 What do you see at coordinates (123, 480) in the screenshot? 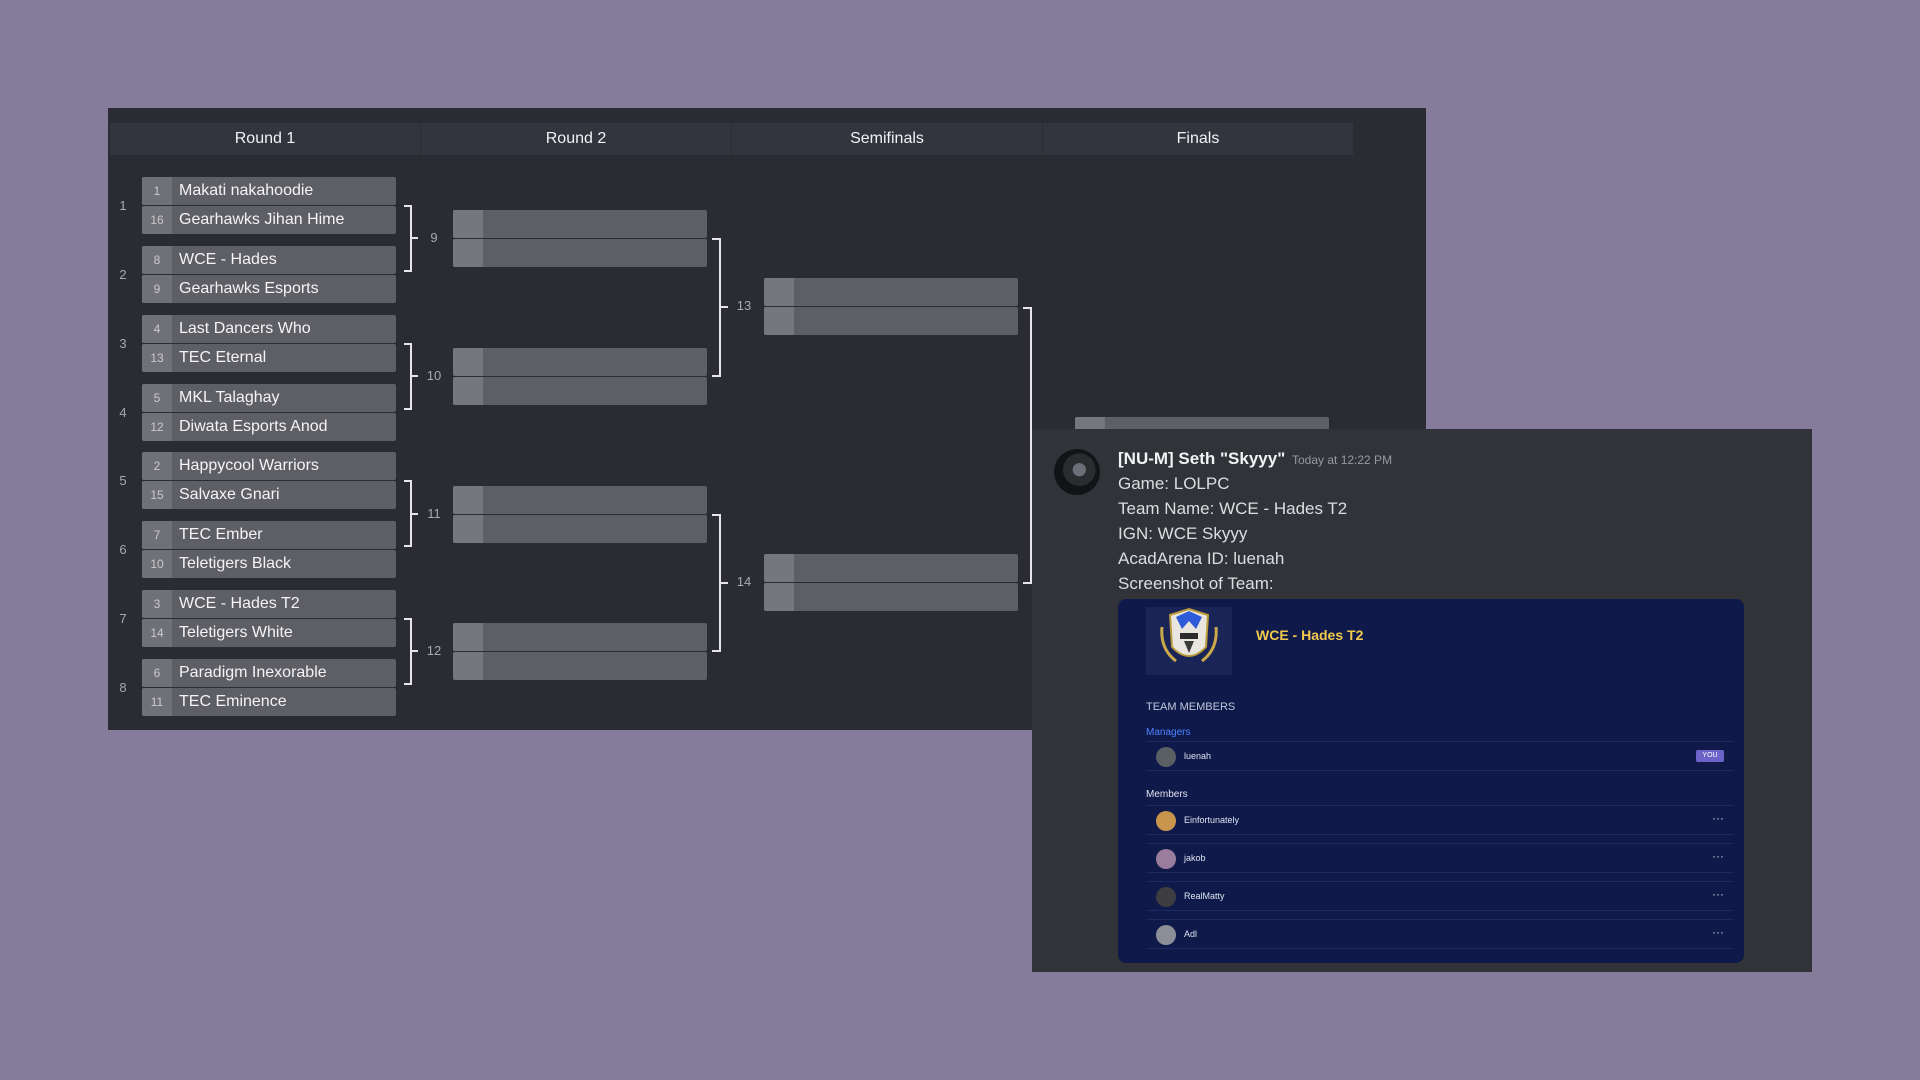
I see `match-number: 5` at bounding box center [123, 480].